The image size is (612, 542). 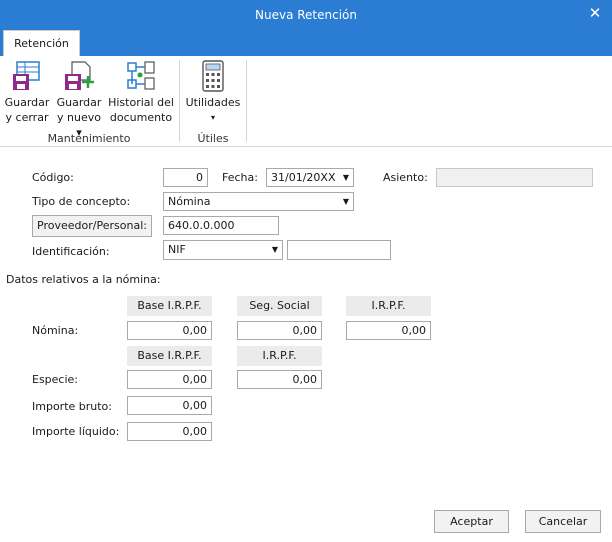 I want to click on nomina-seg-social-input: 0,00, so click(x=279, y=330).